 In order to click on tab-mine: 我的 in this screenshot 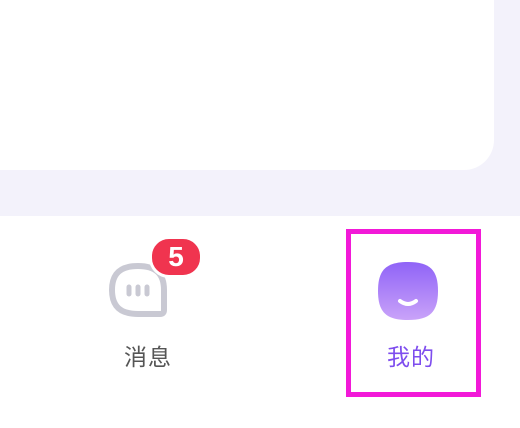, I will do `click(411, 301)`.